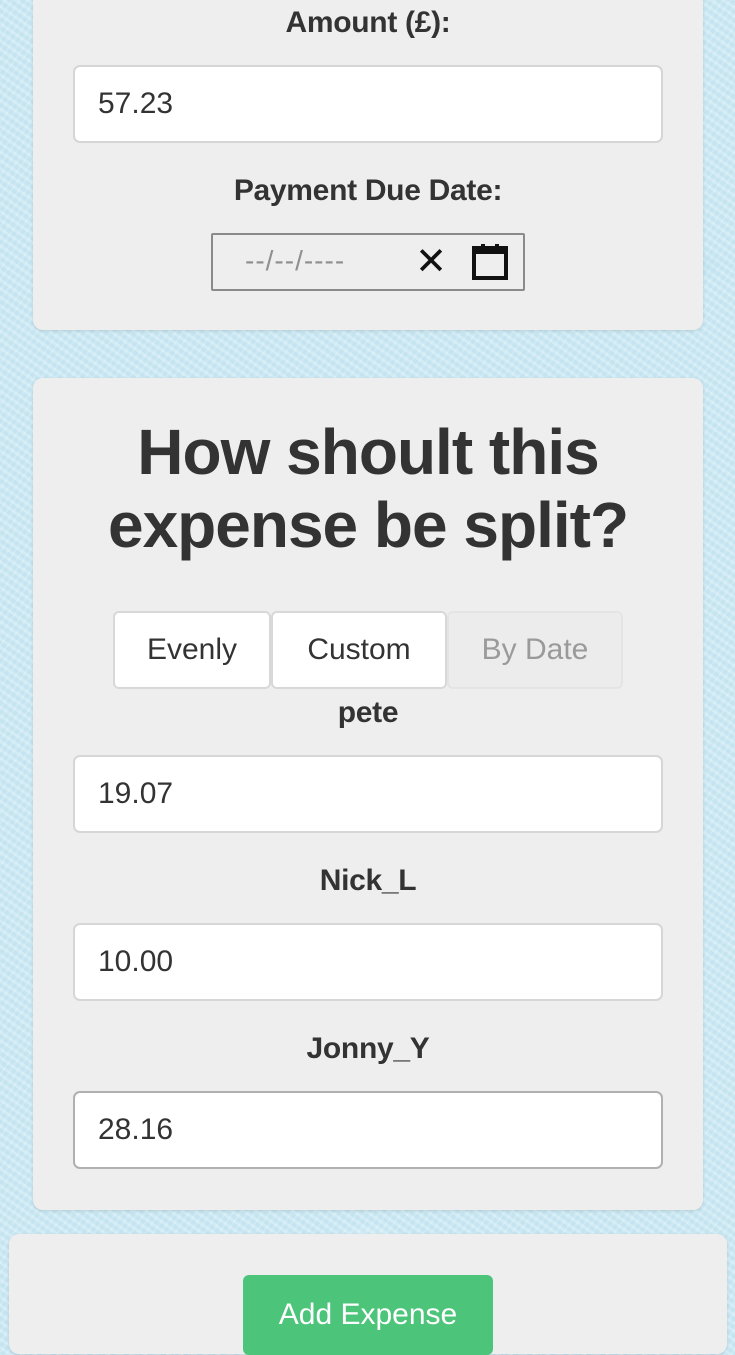  What do you see at coordinates (535, 650) in the screenshot?
I see `split-by-date-button: By Date` at bounding box center [535, 650].